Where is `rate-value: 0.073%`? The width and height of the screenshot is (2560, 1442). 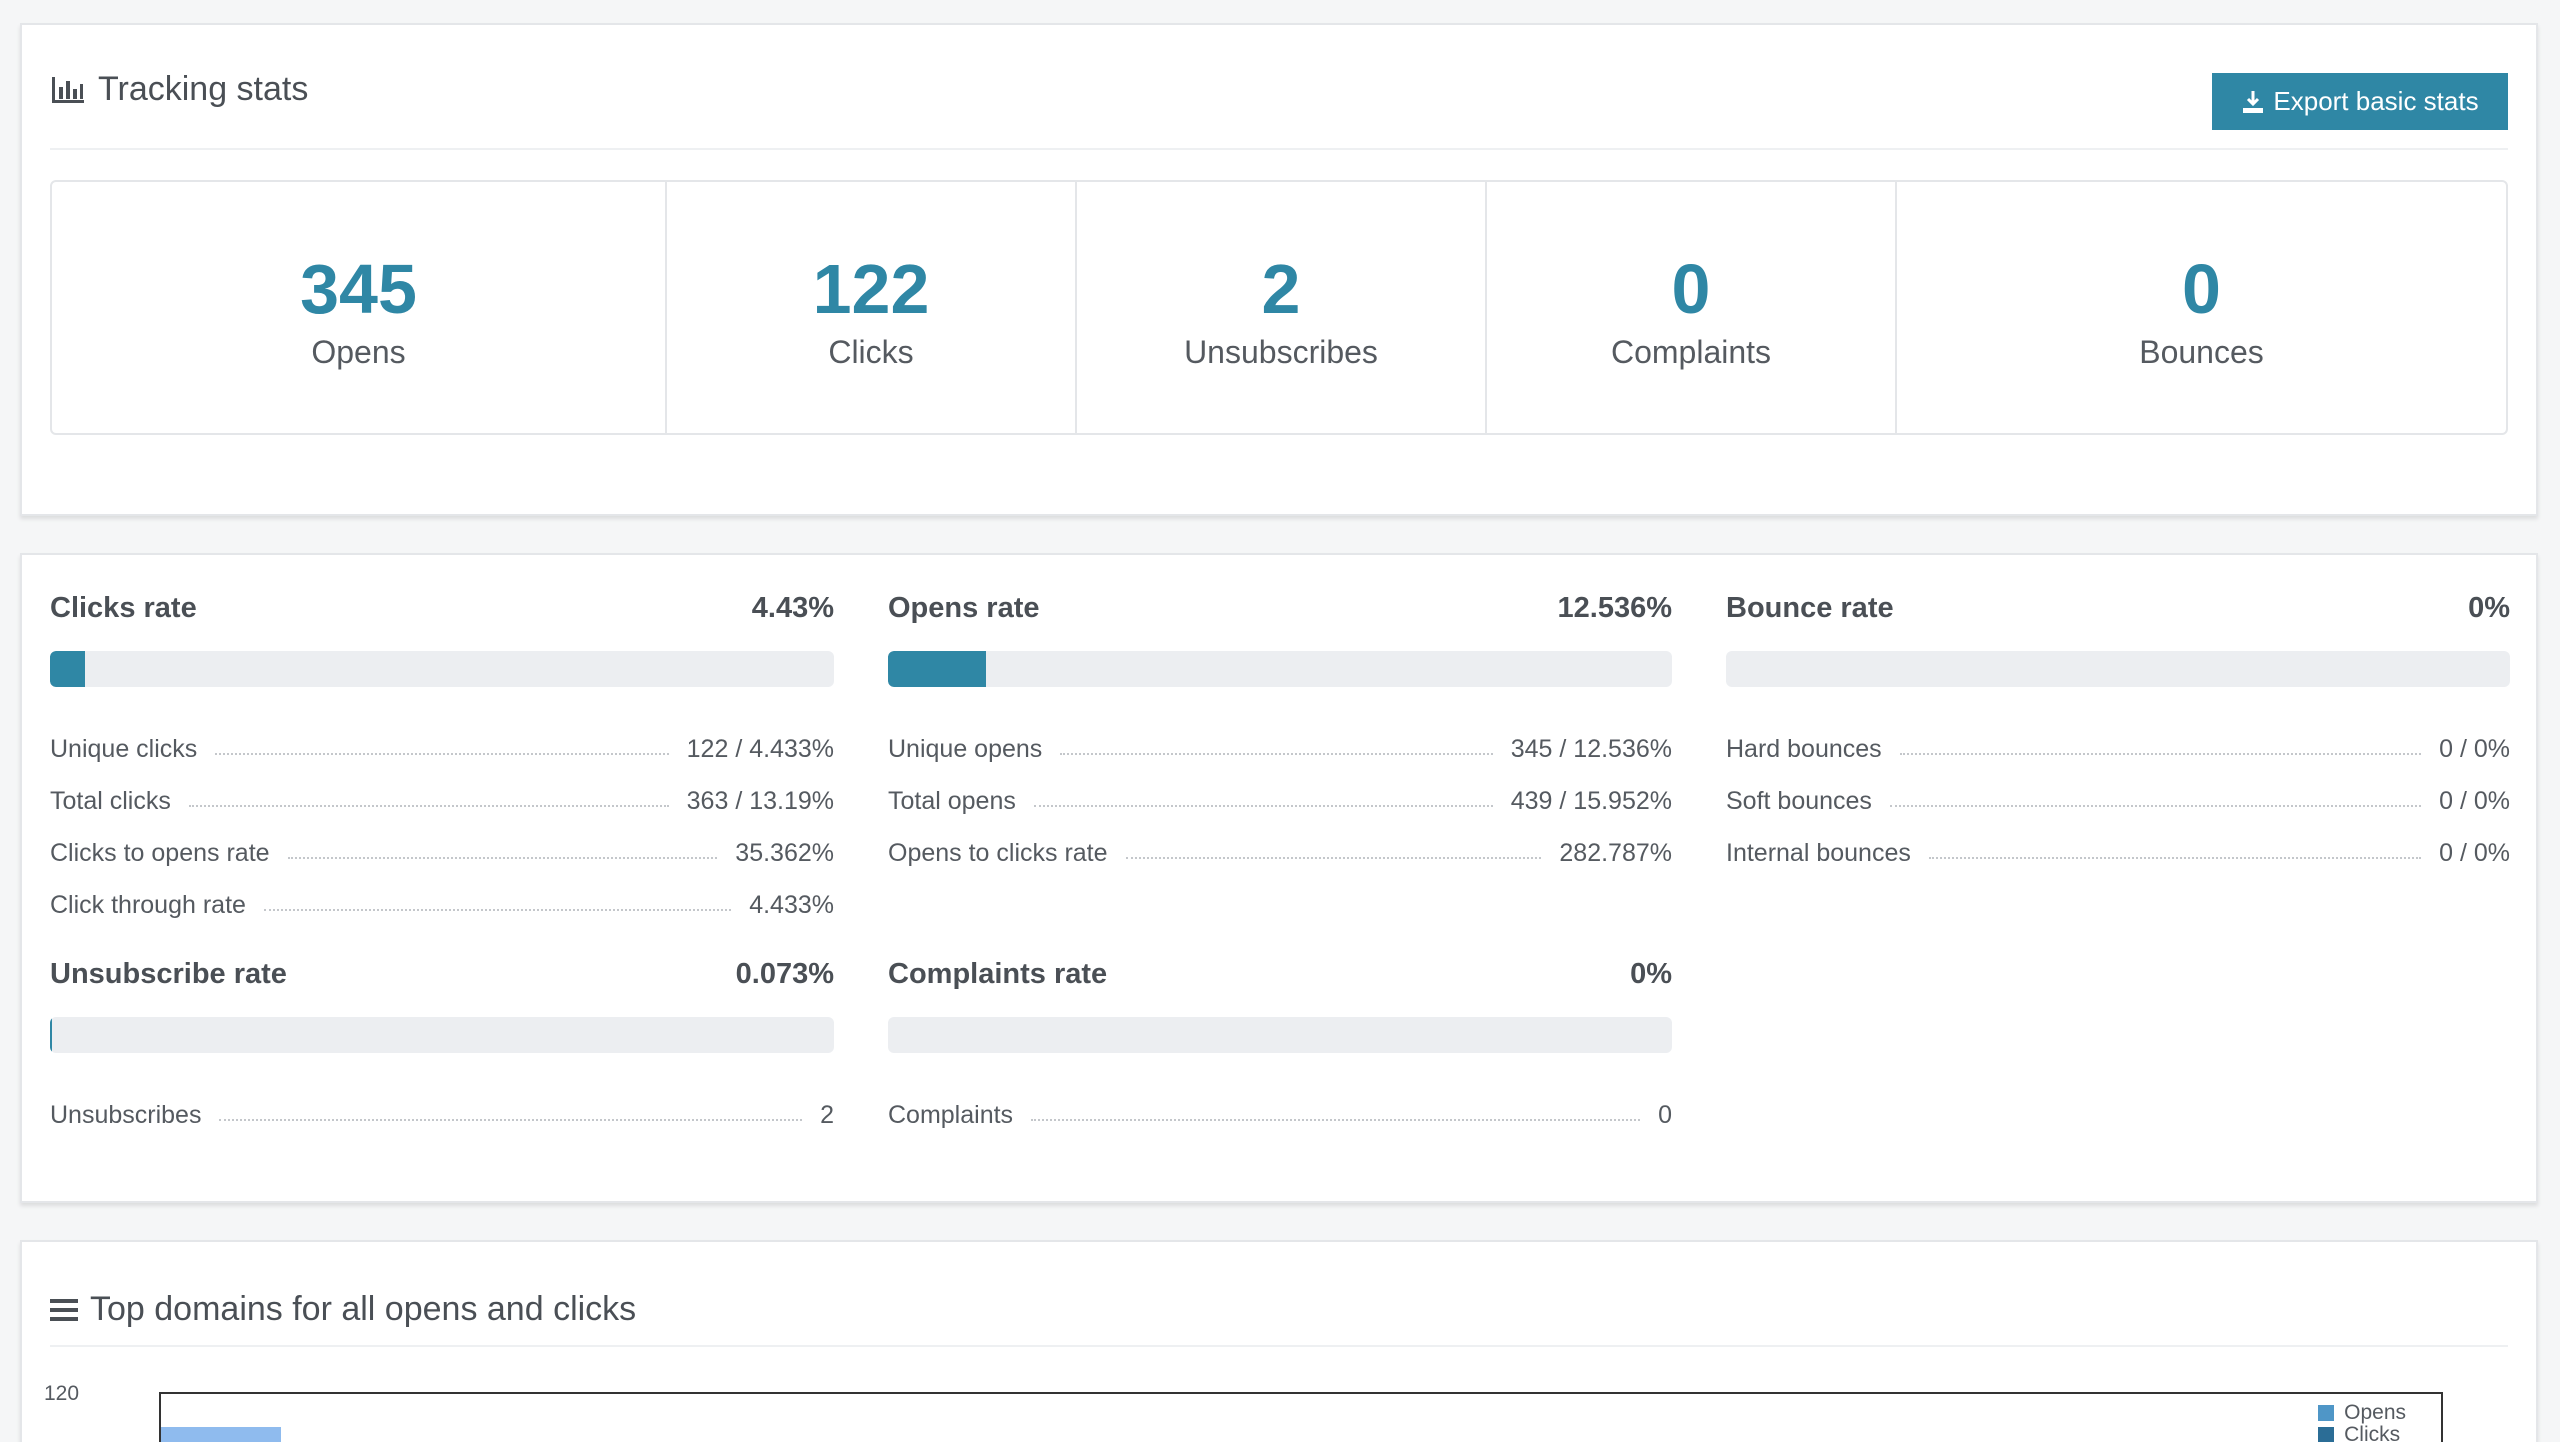
rate-value: 0.073% is located at coordinates (784, 974).